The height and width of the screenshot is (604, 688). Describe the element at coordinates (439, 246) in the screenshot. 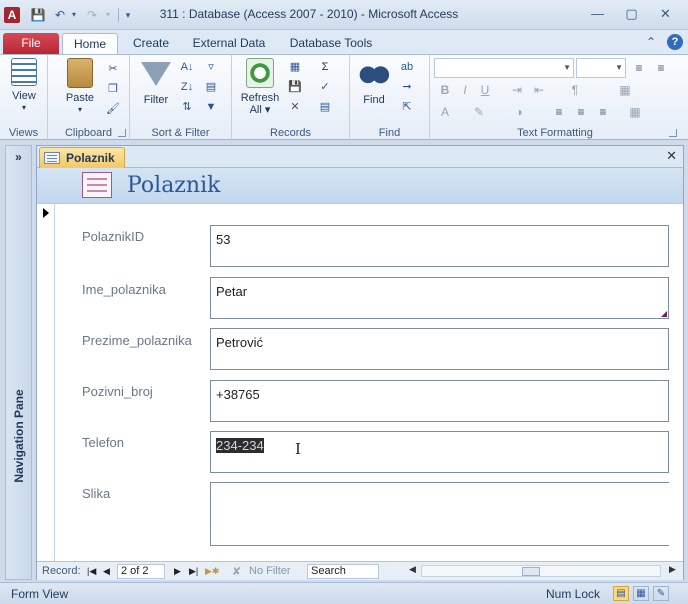

I see `polaznikid-field: 53` at that location.